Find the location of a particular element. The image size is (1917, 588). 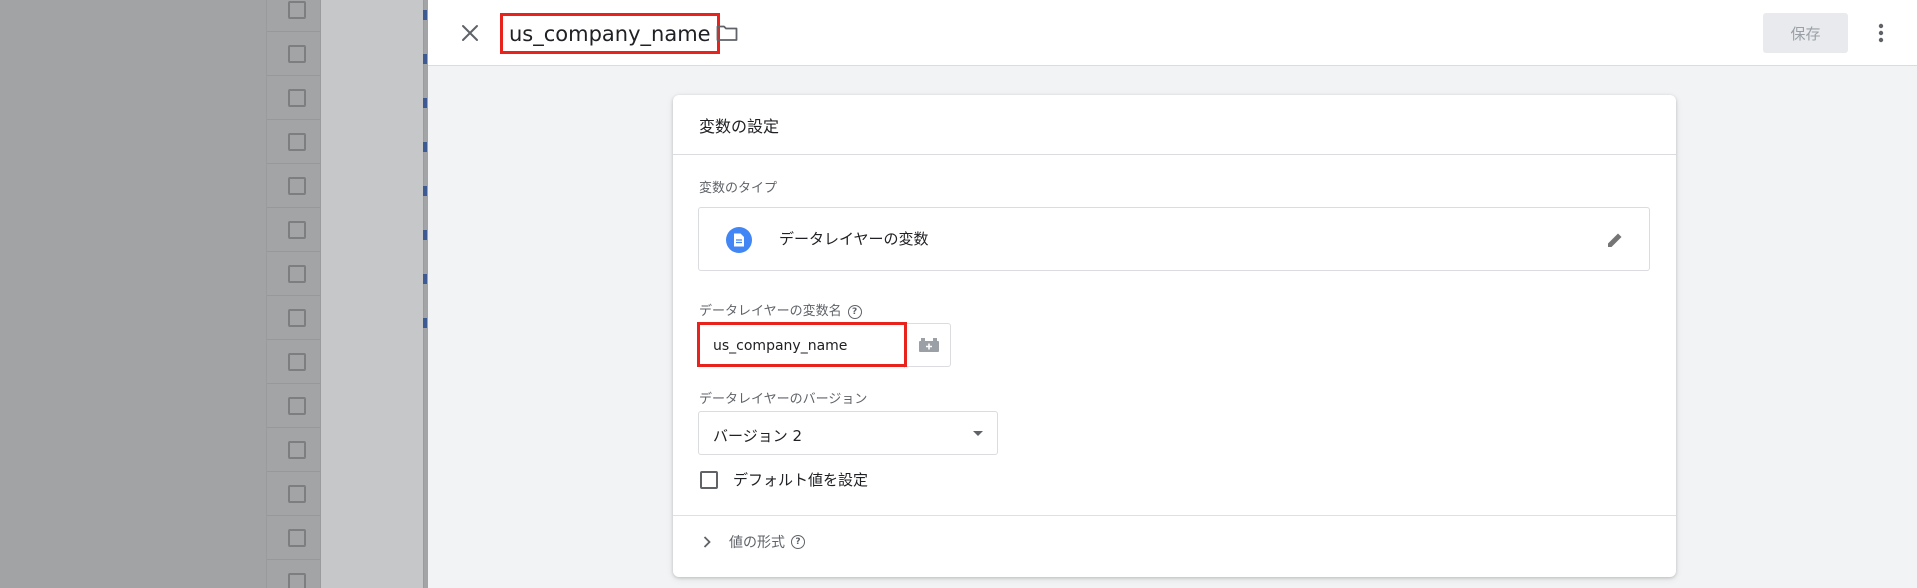

variable-name-field-label: データレイヤーの変数名? is located at coordinates (780, 309).